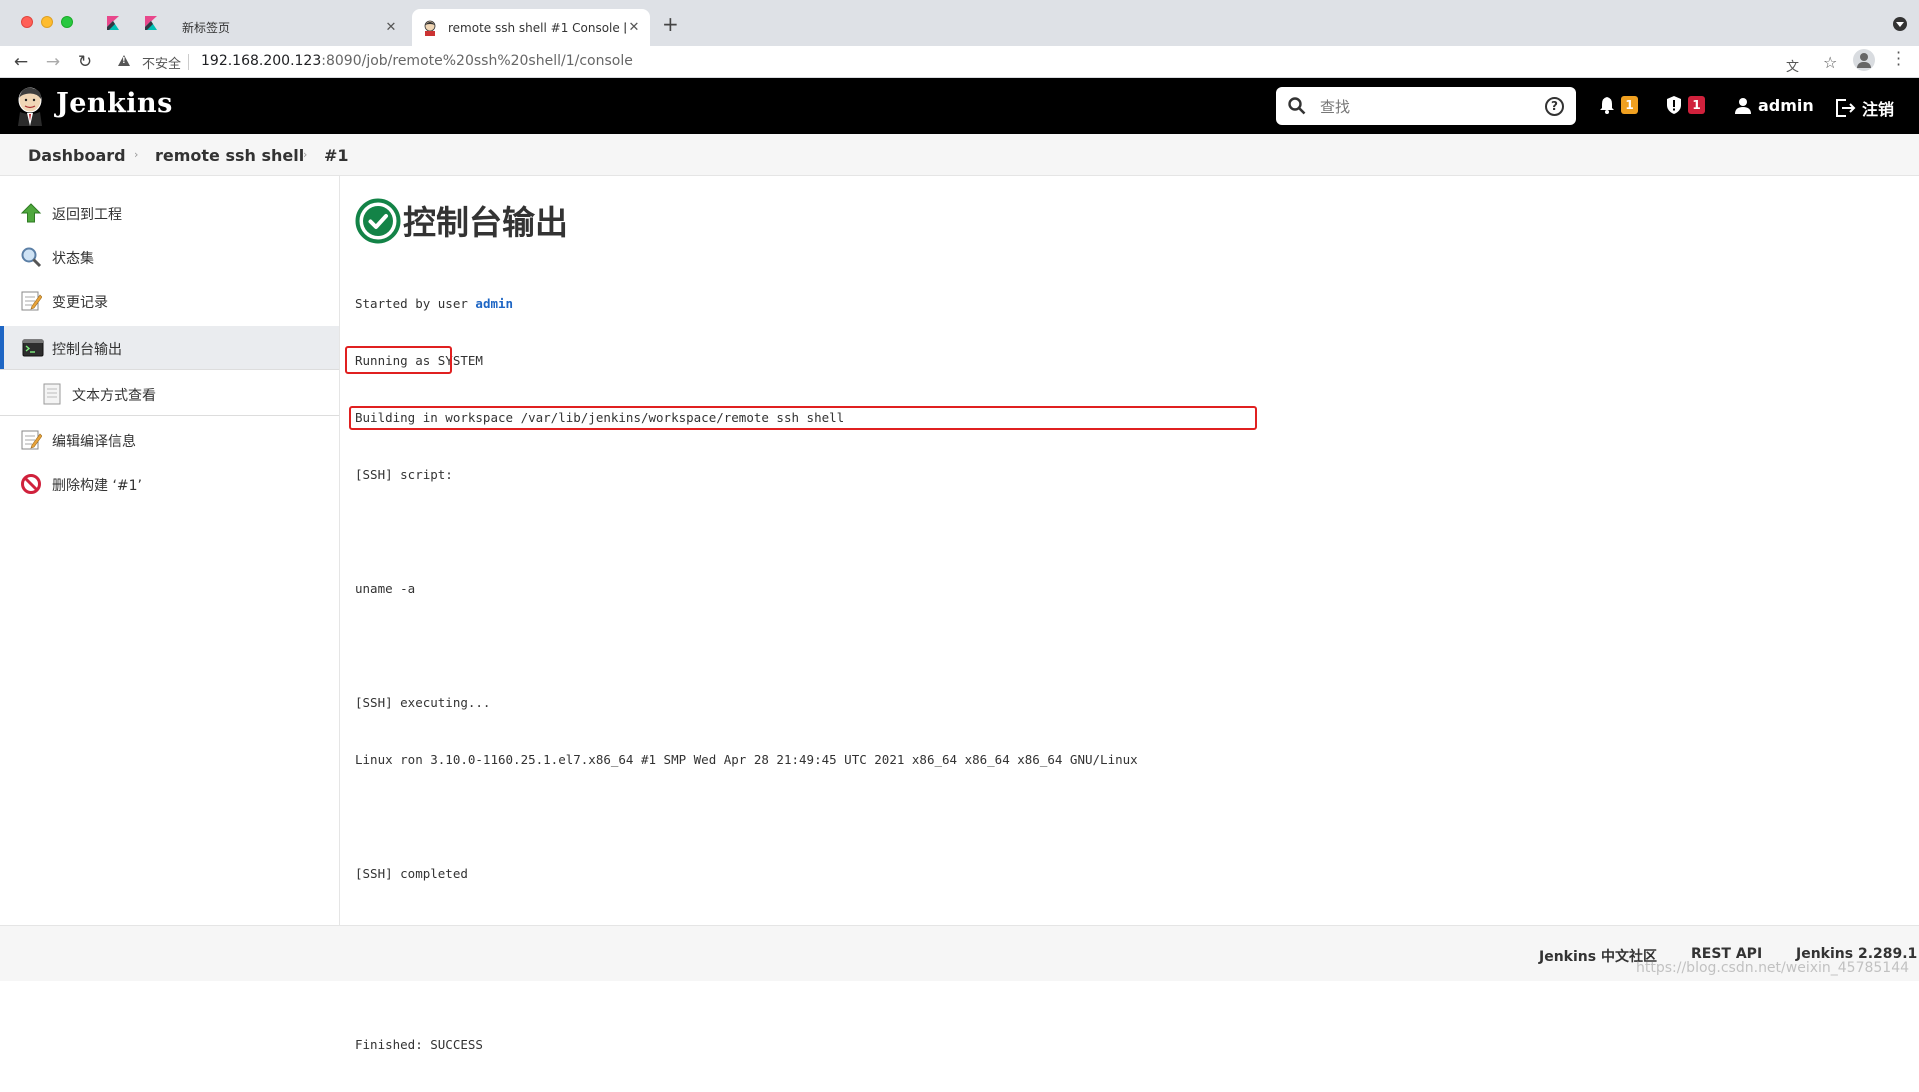 The image size is (1919, 1092). Describe the element at coordinates (206, 28) in the screenshot. I see `tab-title: 新标签页` at that location.